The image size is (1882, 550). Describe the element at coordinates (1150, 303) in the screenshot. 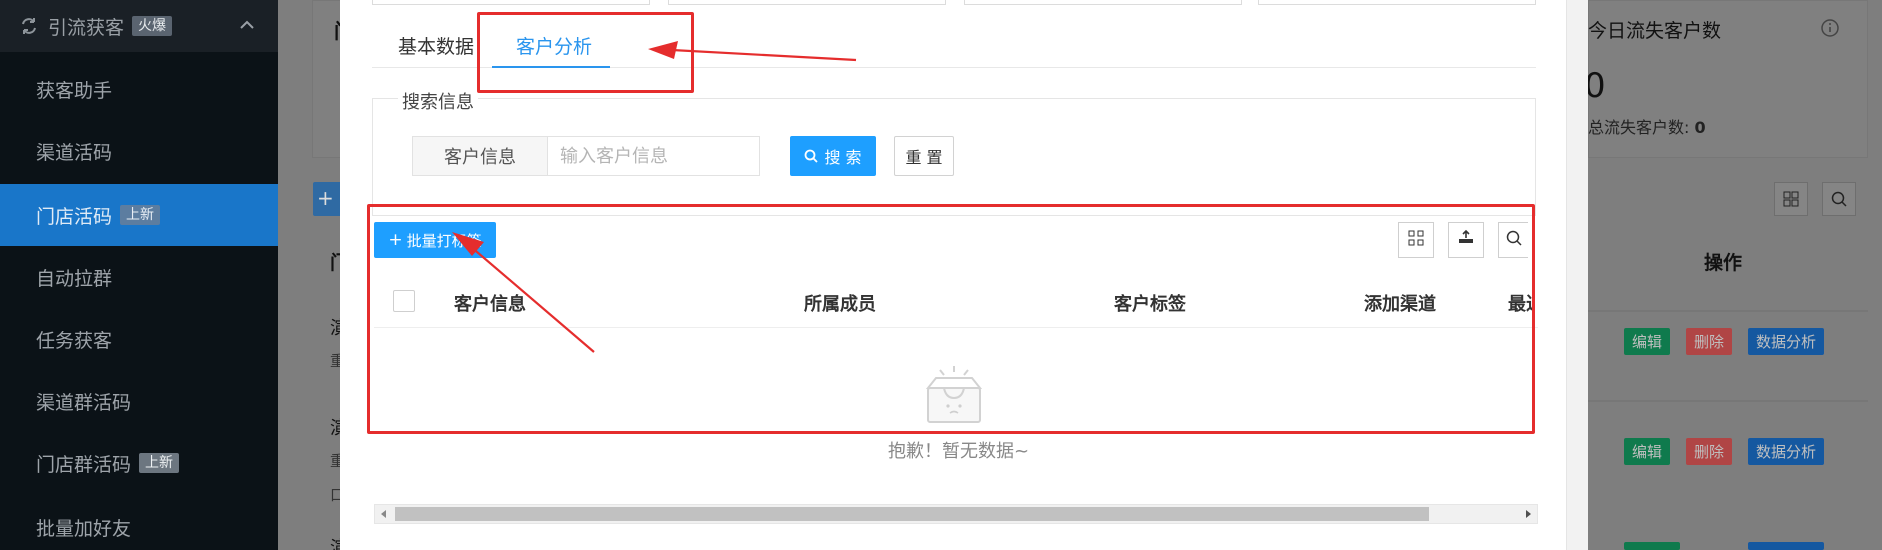

I see `column-header-customer-tags: 客户标签` at that location.